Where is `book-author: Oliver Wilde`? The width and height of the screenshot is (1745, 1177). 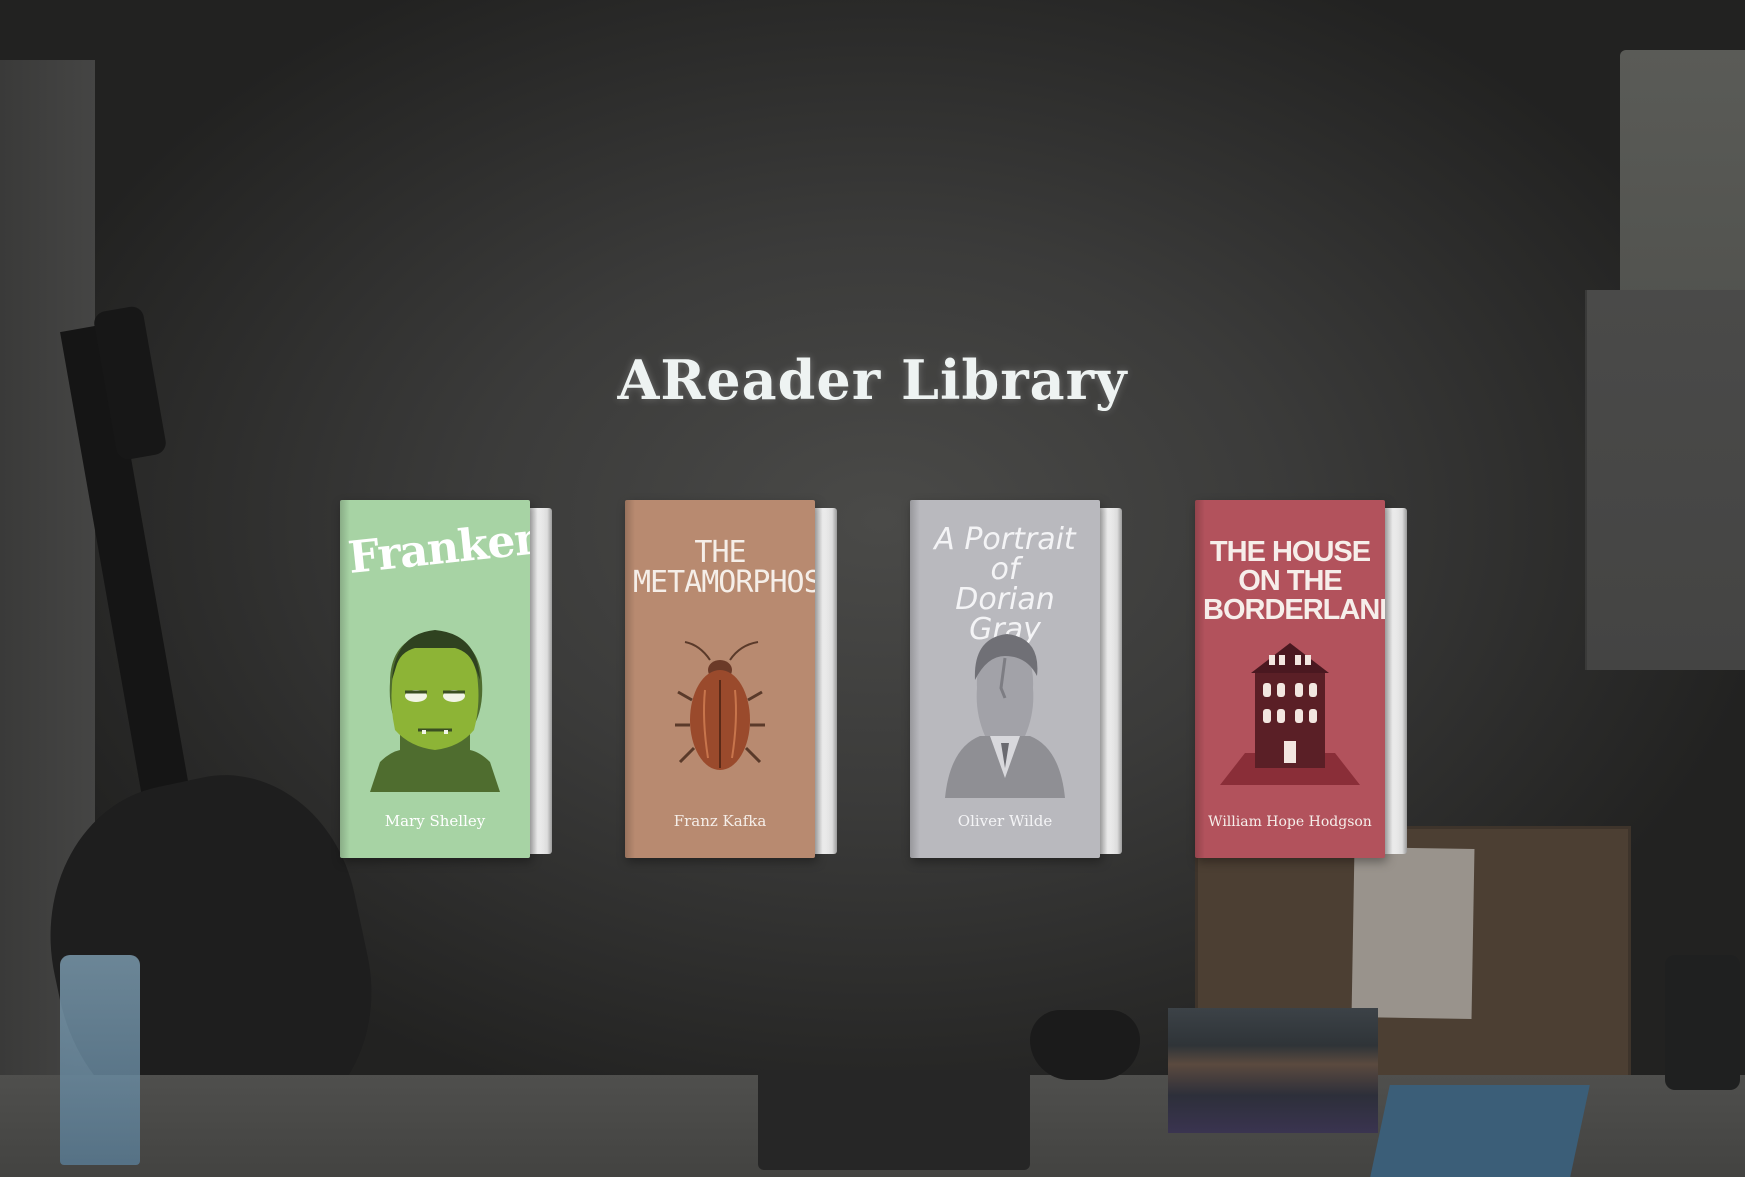
book-author: Oliver Wilde is located at coordinates (1005, 821).